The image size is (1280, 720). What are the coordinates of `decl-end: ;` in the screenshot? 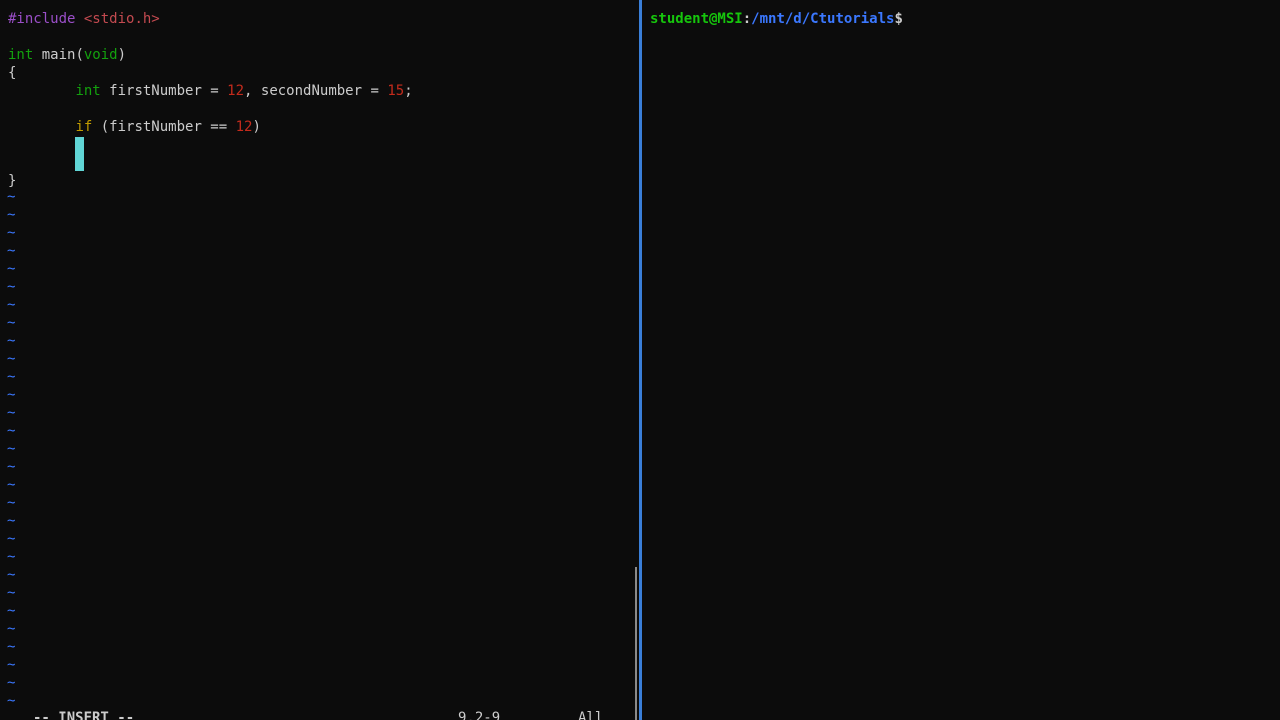 It's located at (408, 91).